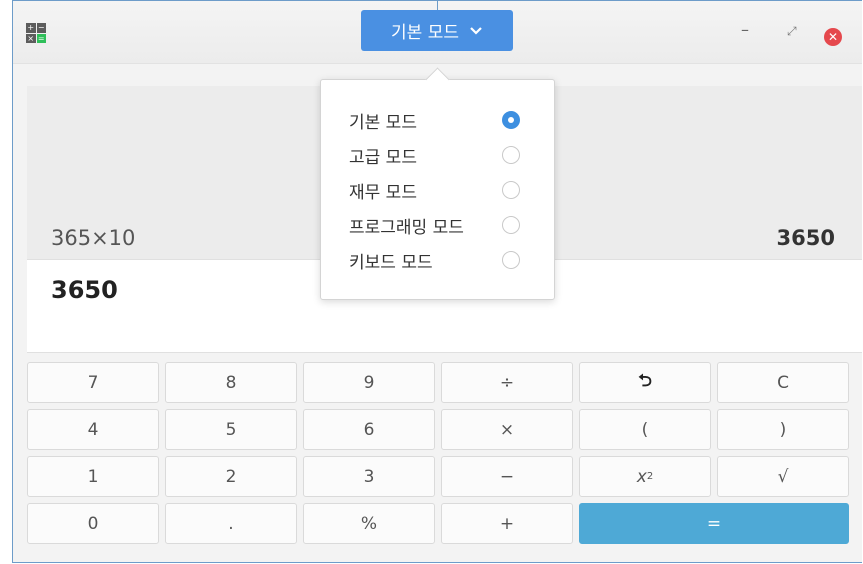 Image resolution: width=863 pixels, height=564 pixels. I want to click on radio-selected-icon, so click(511, 120).